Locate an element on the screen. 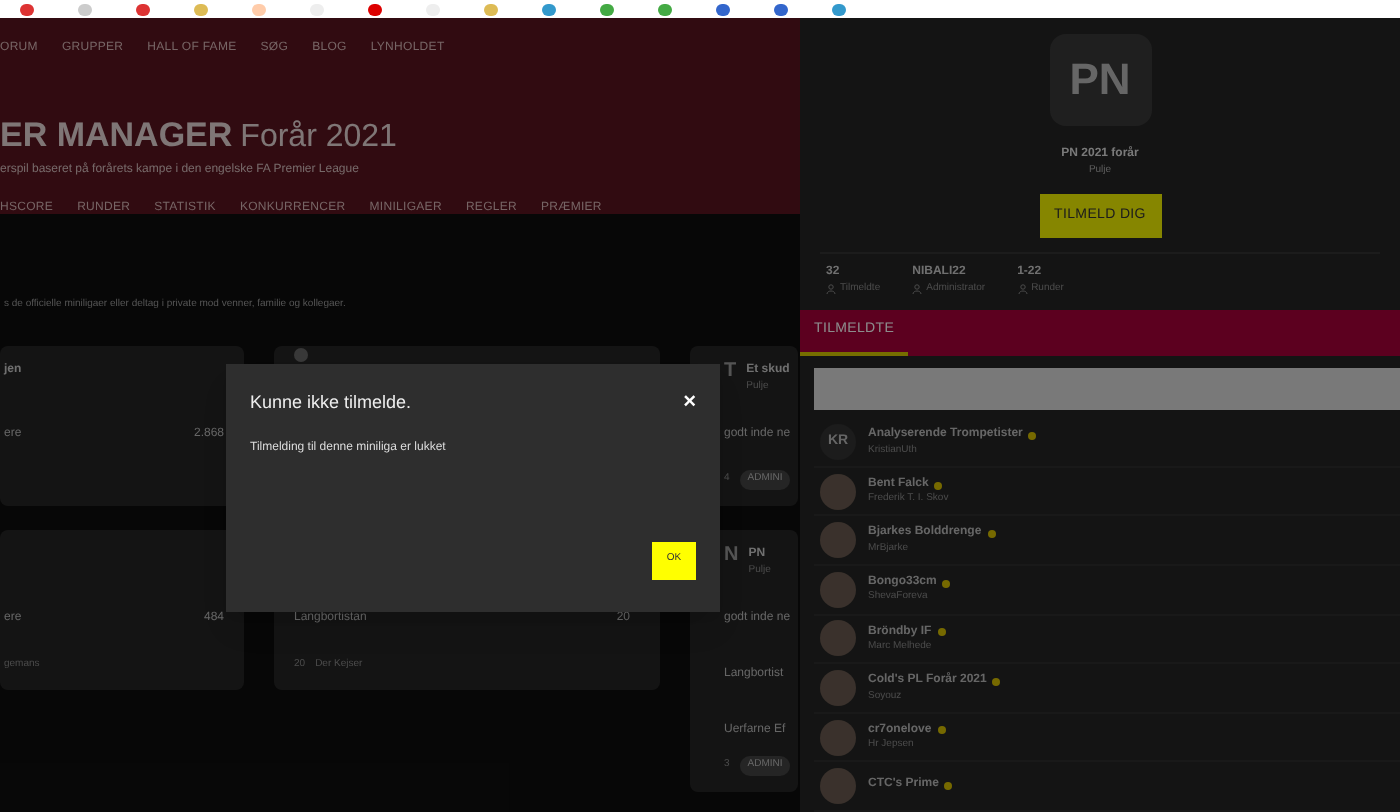 Image resolution: width=1400 pixels, height=812 pixels. hero-title: ER MANAGER is located at coordinates (116, 136).